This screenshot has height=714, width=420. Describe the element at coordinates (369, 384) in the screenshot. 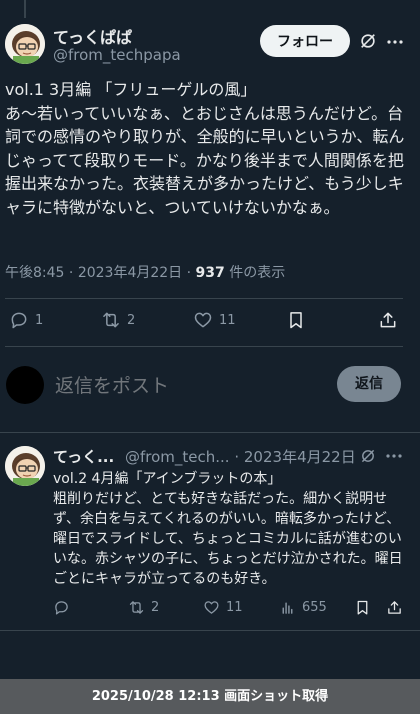

I see `reply-submit-button: 返信` at that location.